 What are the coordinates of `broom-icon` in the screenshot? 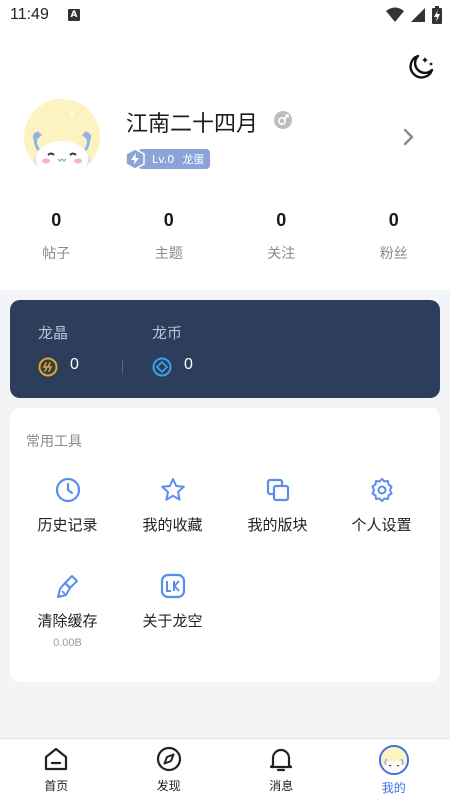 It's located at (68, 586).